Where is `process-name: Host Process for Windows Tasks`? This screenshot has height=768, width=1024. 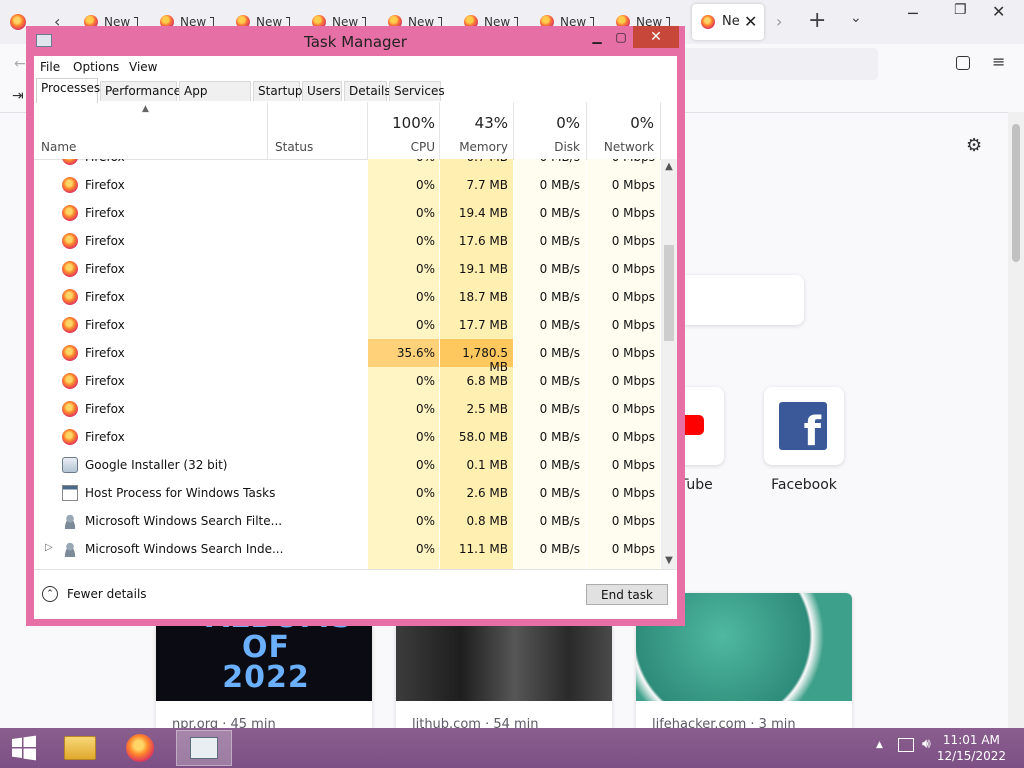 process-name: Host Process for Windows Tasks is located at coordinates (180, 493).